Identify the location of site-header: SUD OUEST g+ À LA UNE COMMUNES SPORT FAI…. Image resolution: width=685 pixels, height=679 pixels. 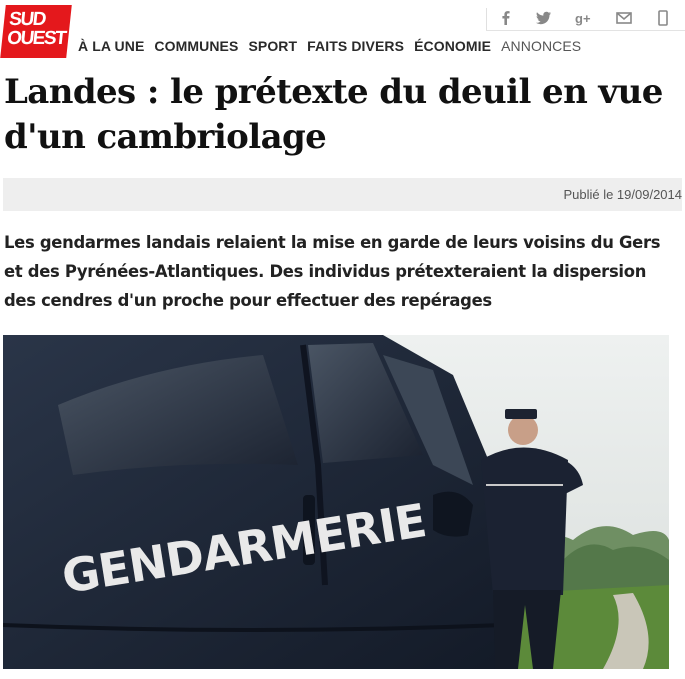
(342, 31).